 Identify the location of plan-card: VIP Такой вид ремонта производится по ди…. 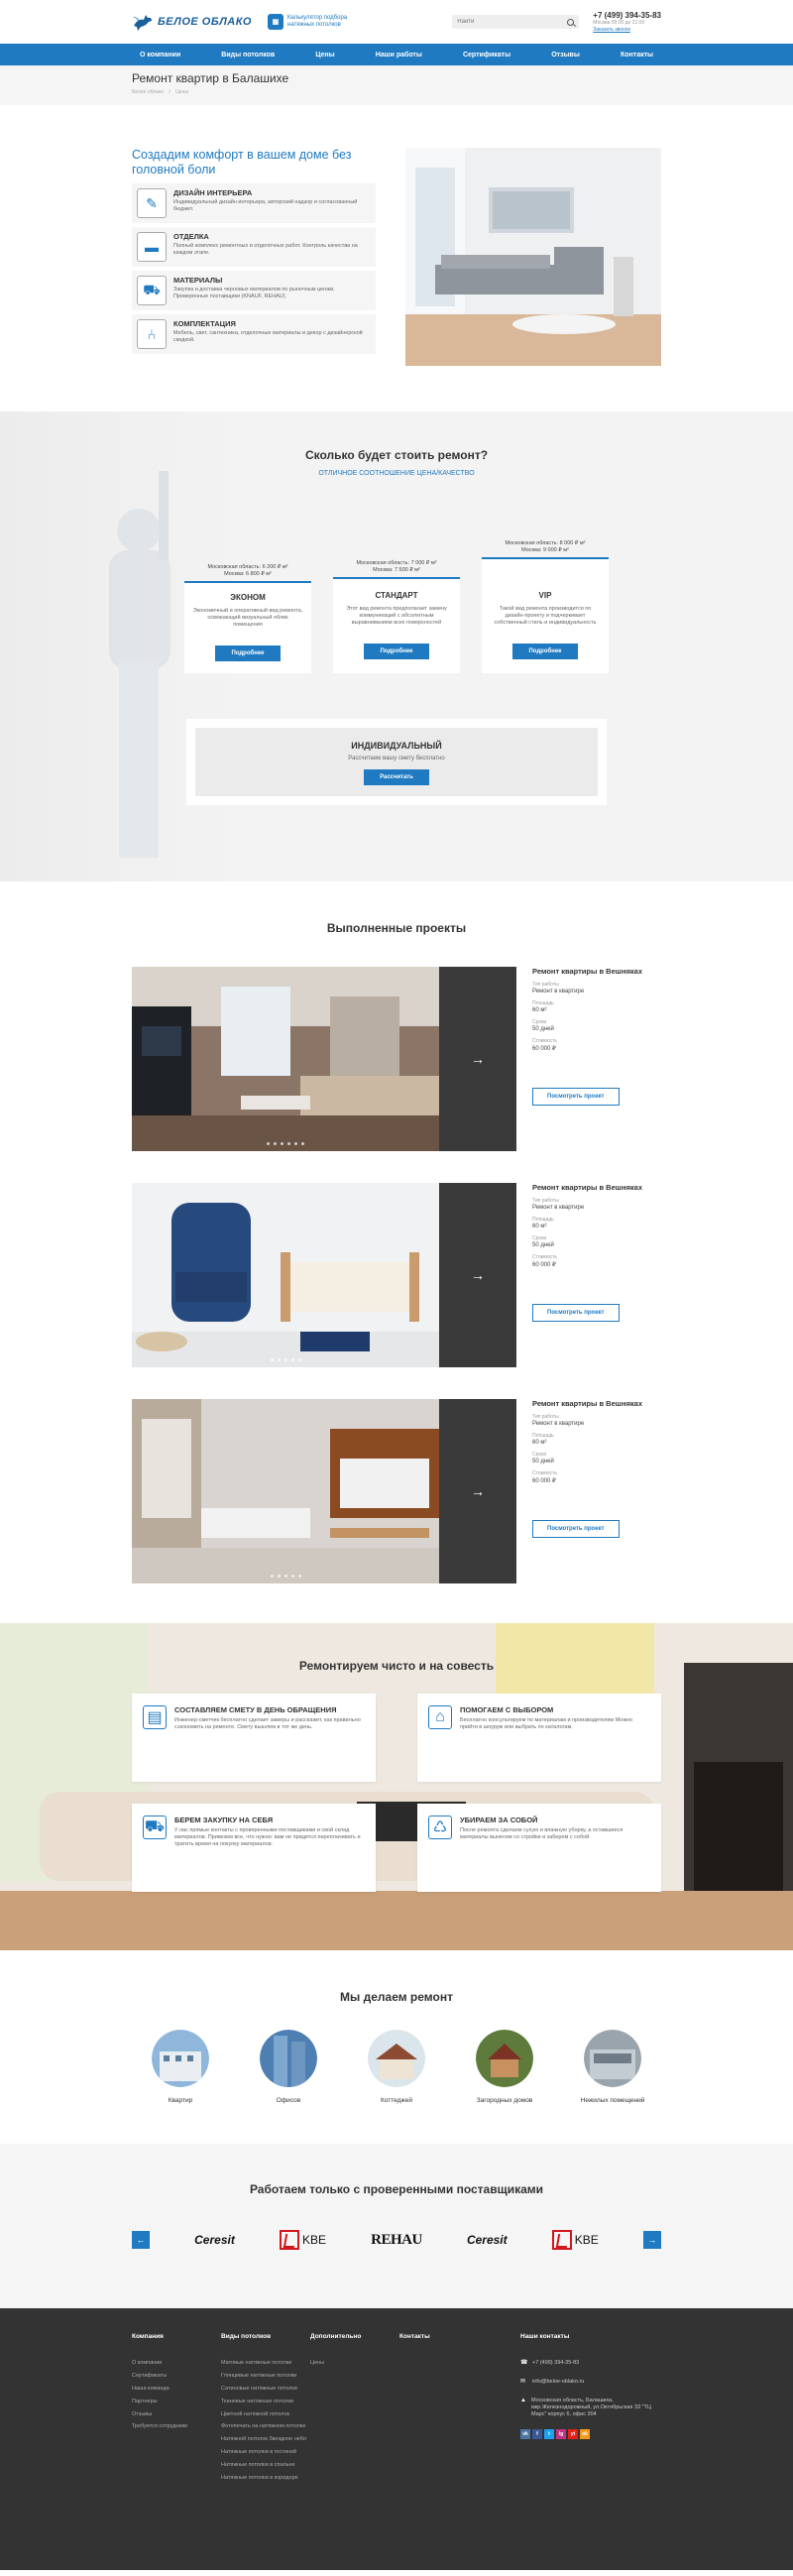
(545, 615).